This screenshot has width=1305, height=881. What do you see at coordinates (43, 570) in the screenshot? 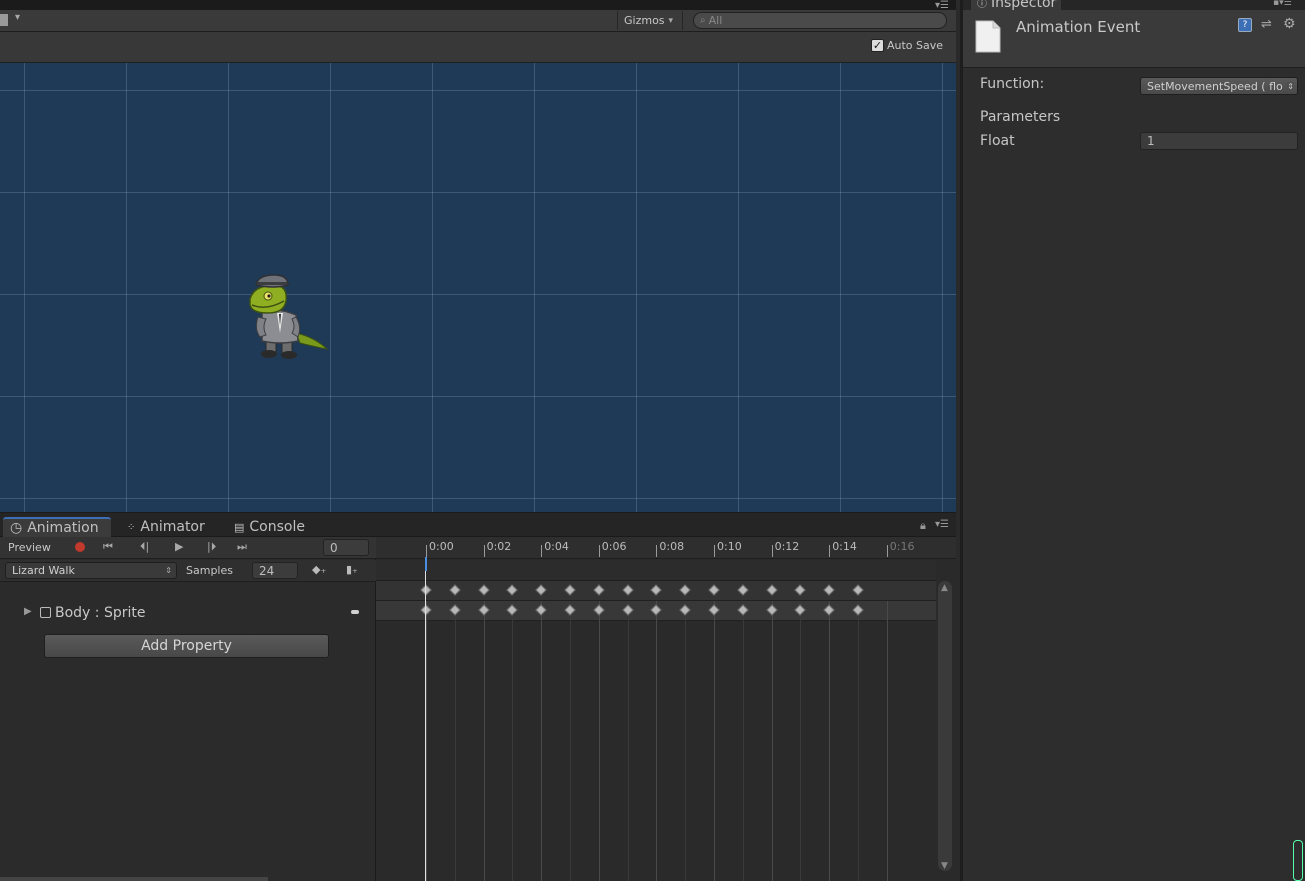
I see `clip-name: Lizard Walk` at bounding box center [43, 570].